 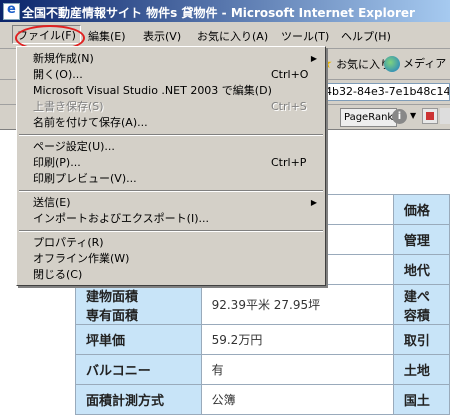 What do you see at coordinates (421, 209) in the screenshot?
I see `row-side-label: 価格` at bounding box center [421, 209].